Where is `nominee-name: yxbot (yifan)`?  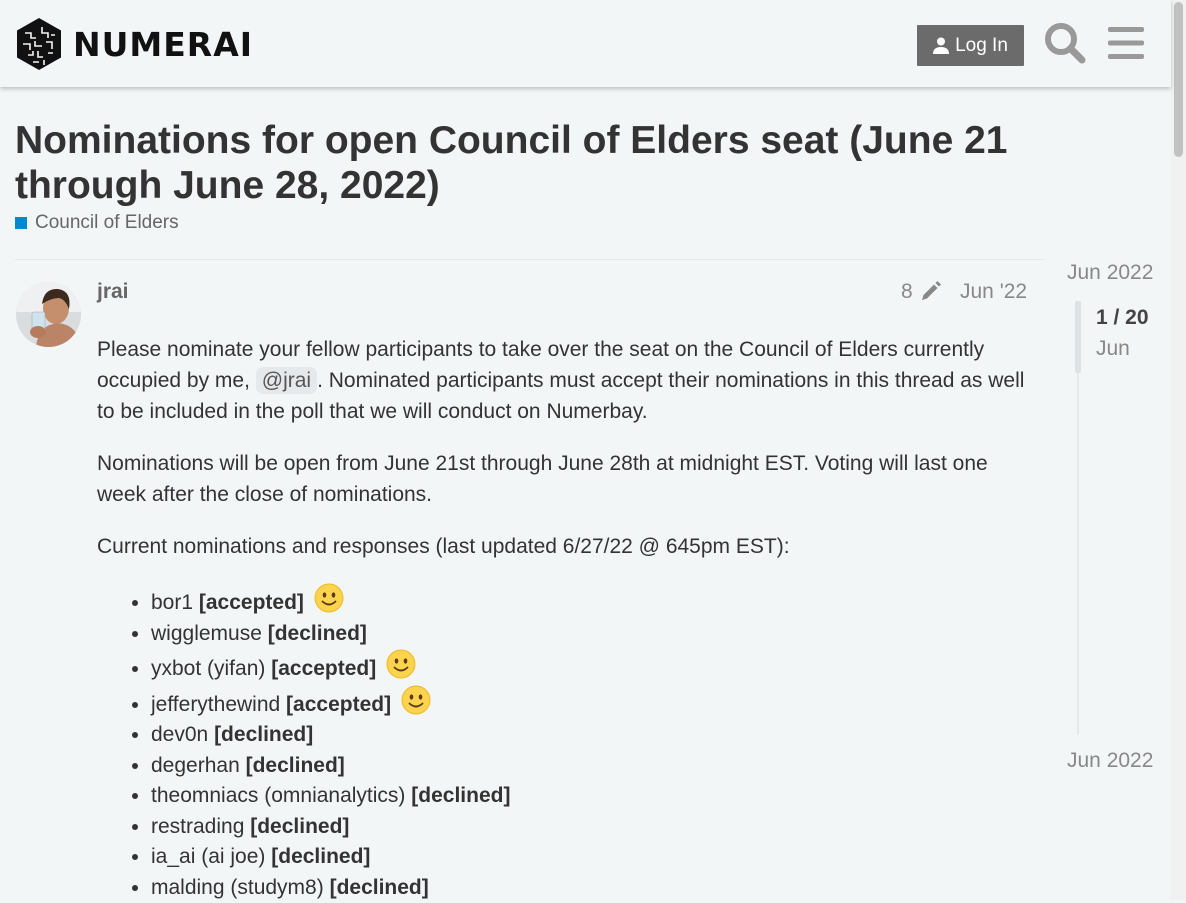
nominee-name: yxbot (yifan) is located at coordinates (208, 668).